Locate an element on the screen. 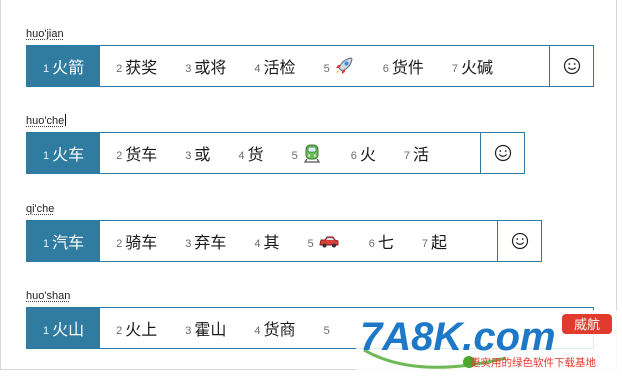 This screenshot has height=379, width=622. candidate-2: 2 获奖 is located at coordinates (134, 66).